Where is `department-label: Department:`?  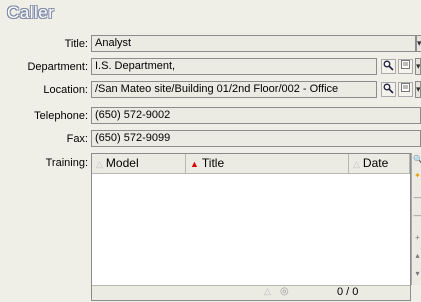
department-label: Department: is located at coordinates (57, 67).